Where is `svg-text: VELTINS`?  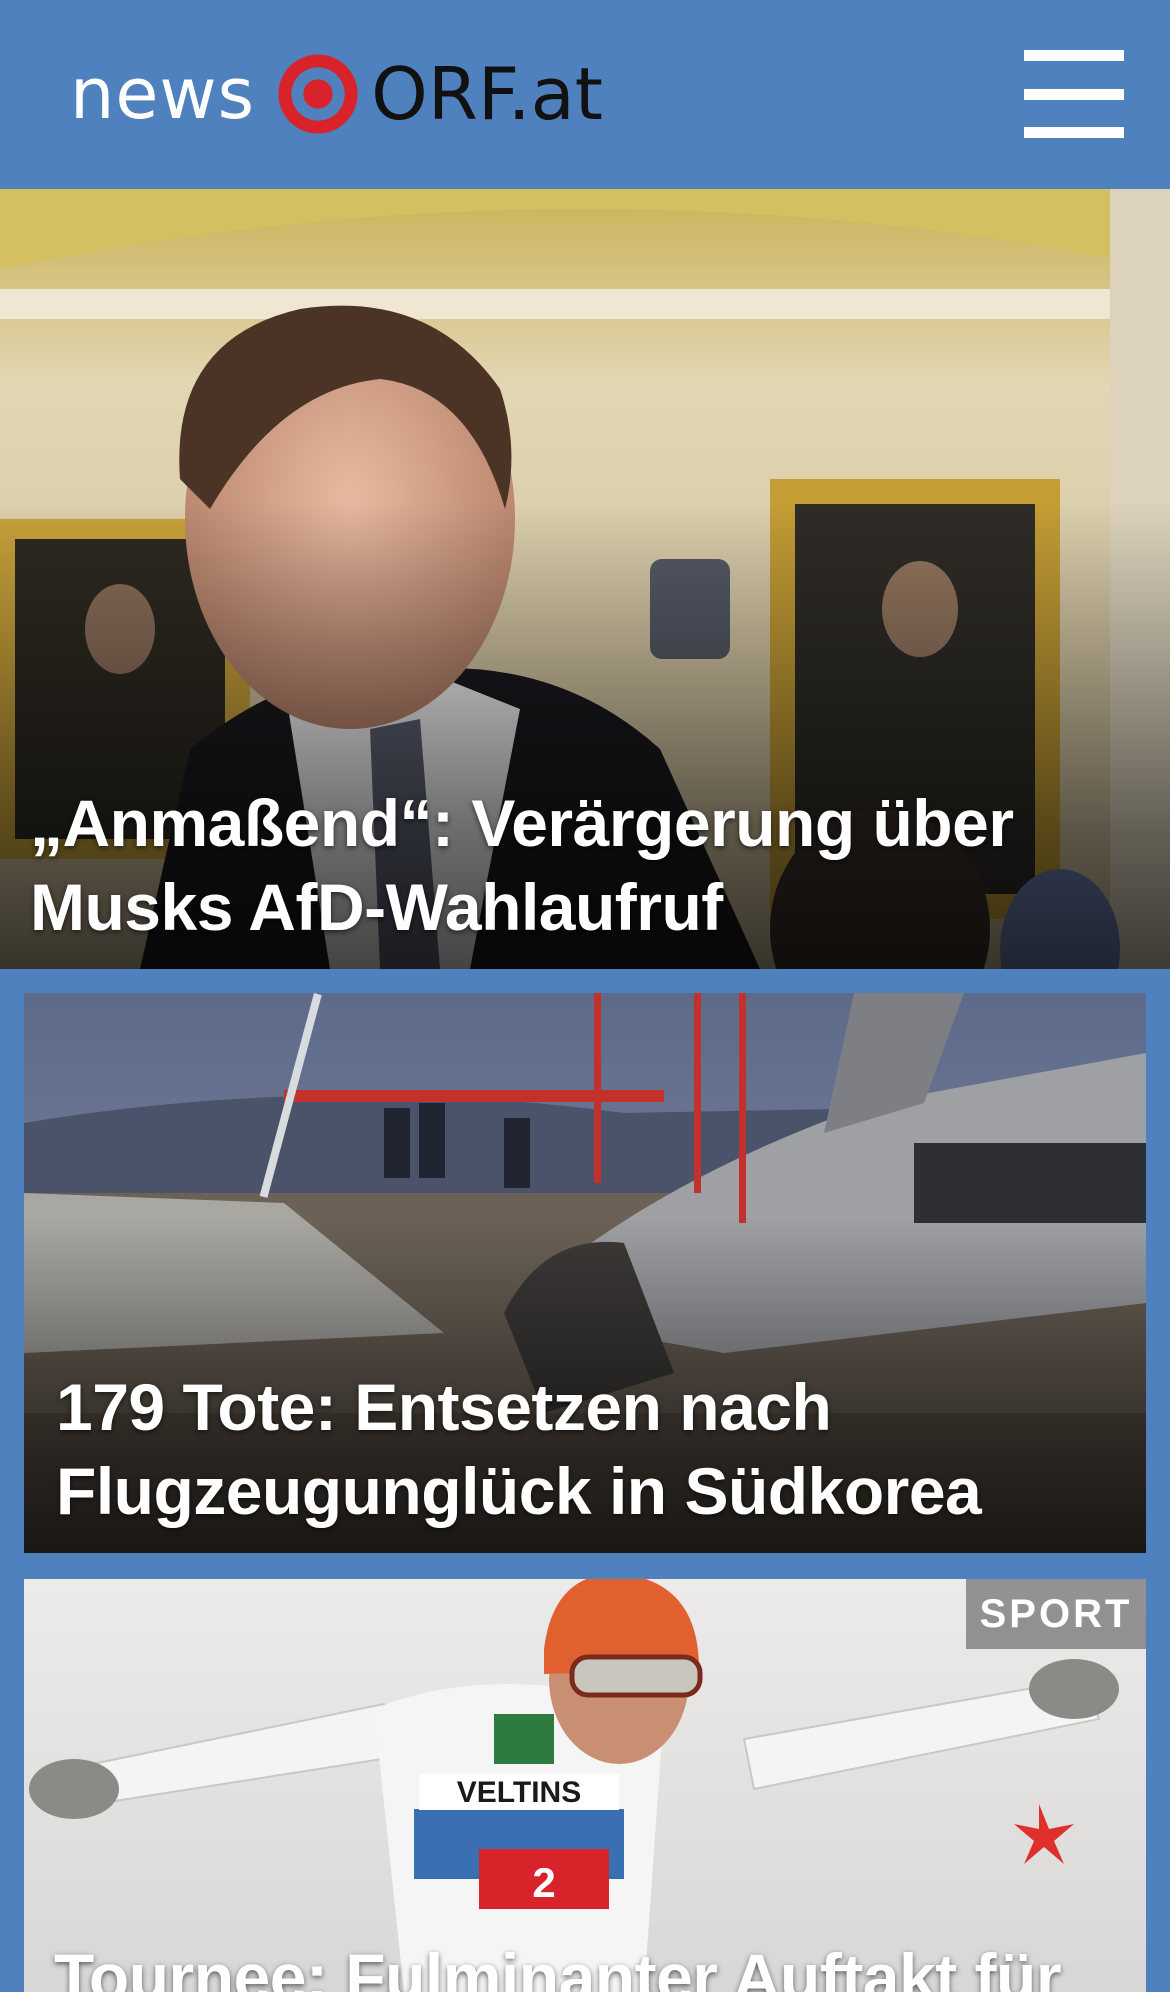
svg-text: VELTINS is located at coordinates (519, 1792).